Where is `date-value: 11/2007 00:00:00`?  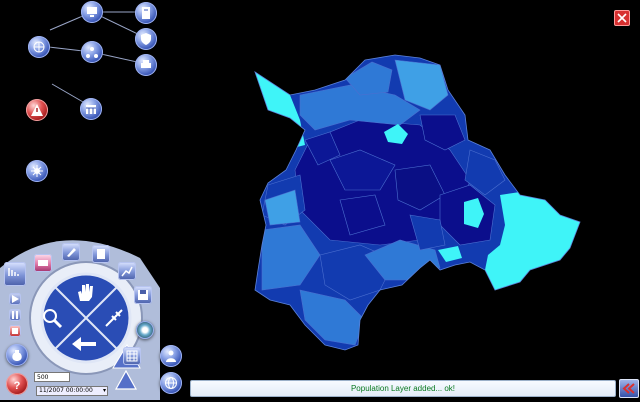 date-value: 11/2007 00:00:00 is located at coordinates (66, 390).